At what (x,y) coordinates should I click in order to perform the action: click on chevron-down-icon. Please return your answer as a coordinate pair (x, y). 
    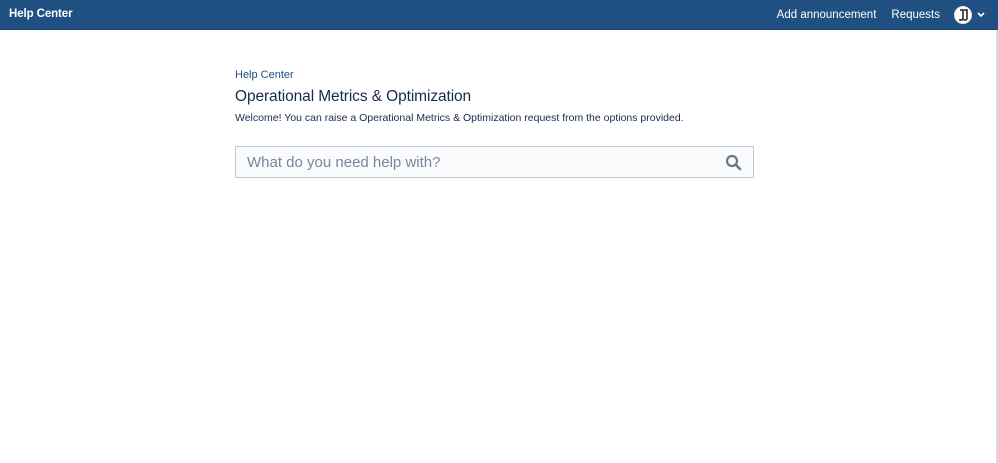
    Looking at the image, I should click on (981, 15).